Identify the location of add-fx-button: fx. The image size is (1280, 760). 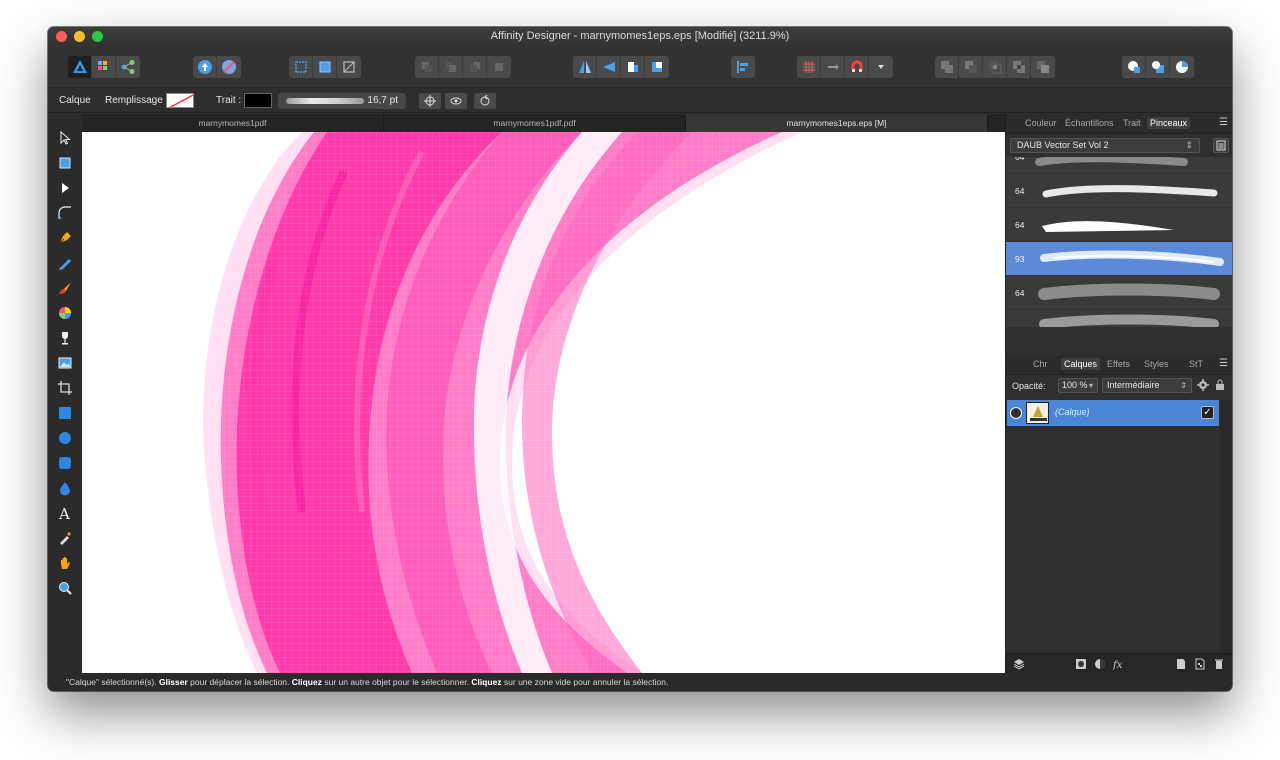
(1119, 664).